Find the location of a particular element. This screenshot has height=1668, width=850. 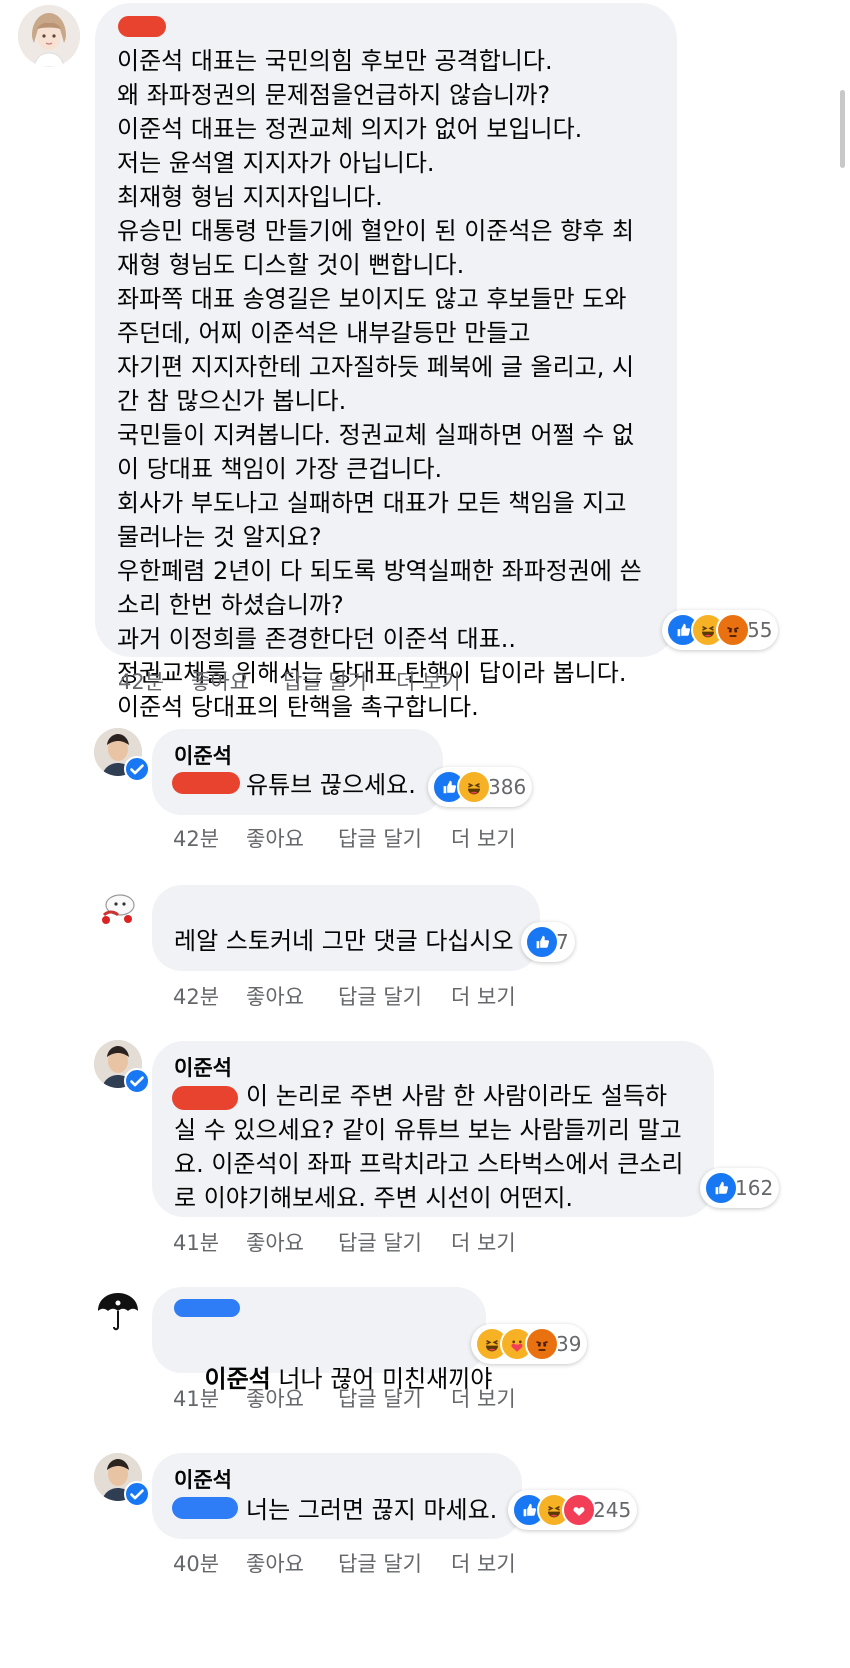

comment-text: 너는 그러면 끊지 마세요. is located at coordinates (372, 1510).